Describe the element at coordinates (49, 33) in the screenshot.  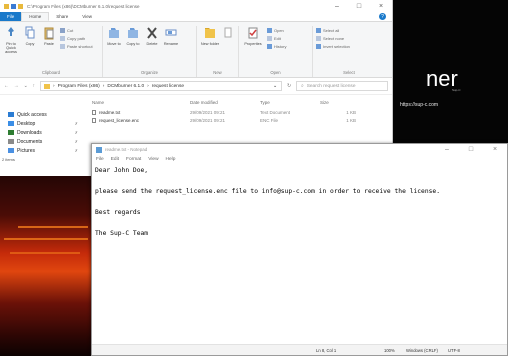
I see `paste-icon` at that location.